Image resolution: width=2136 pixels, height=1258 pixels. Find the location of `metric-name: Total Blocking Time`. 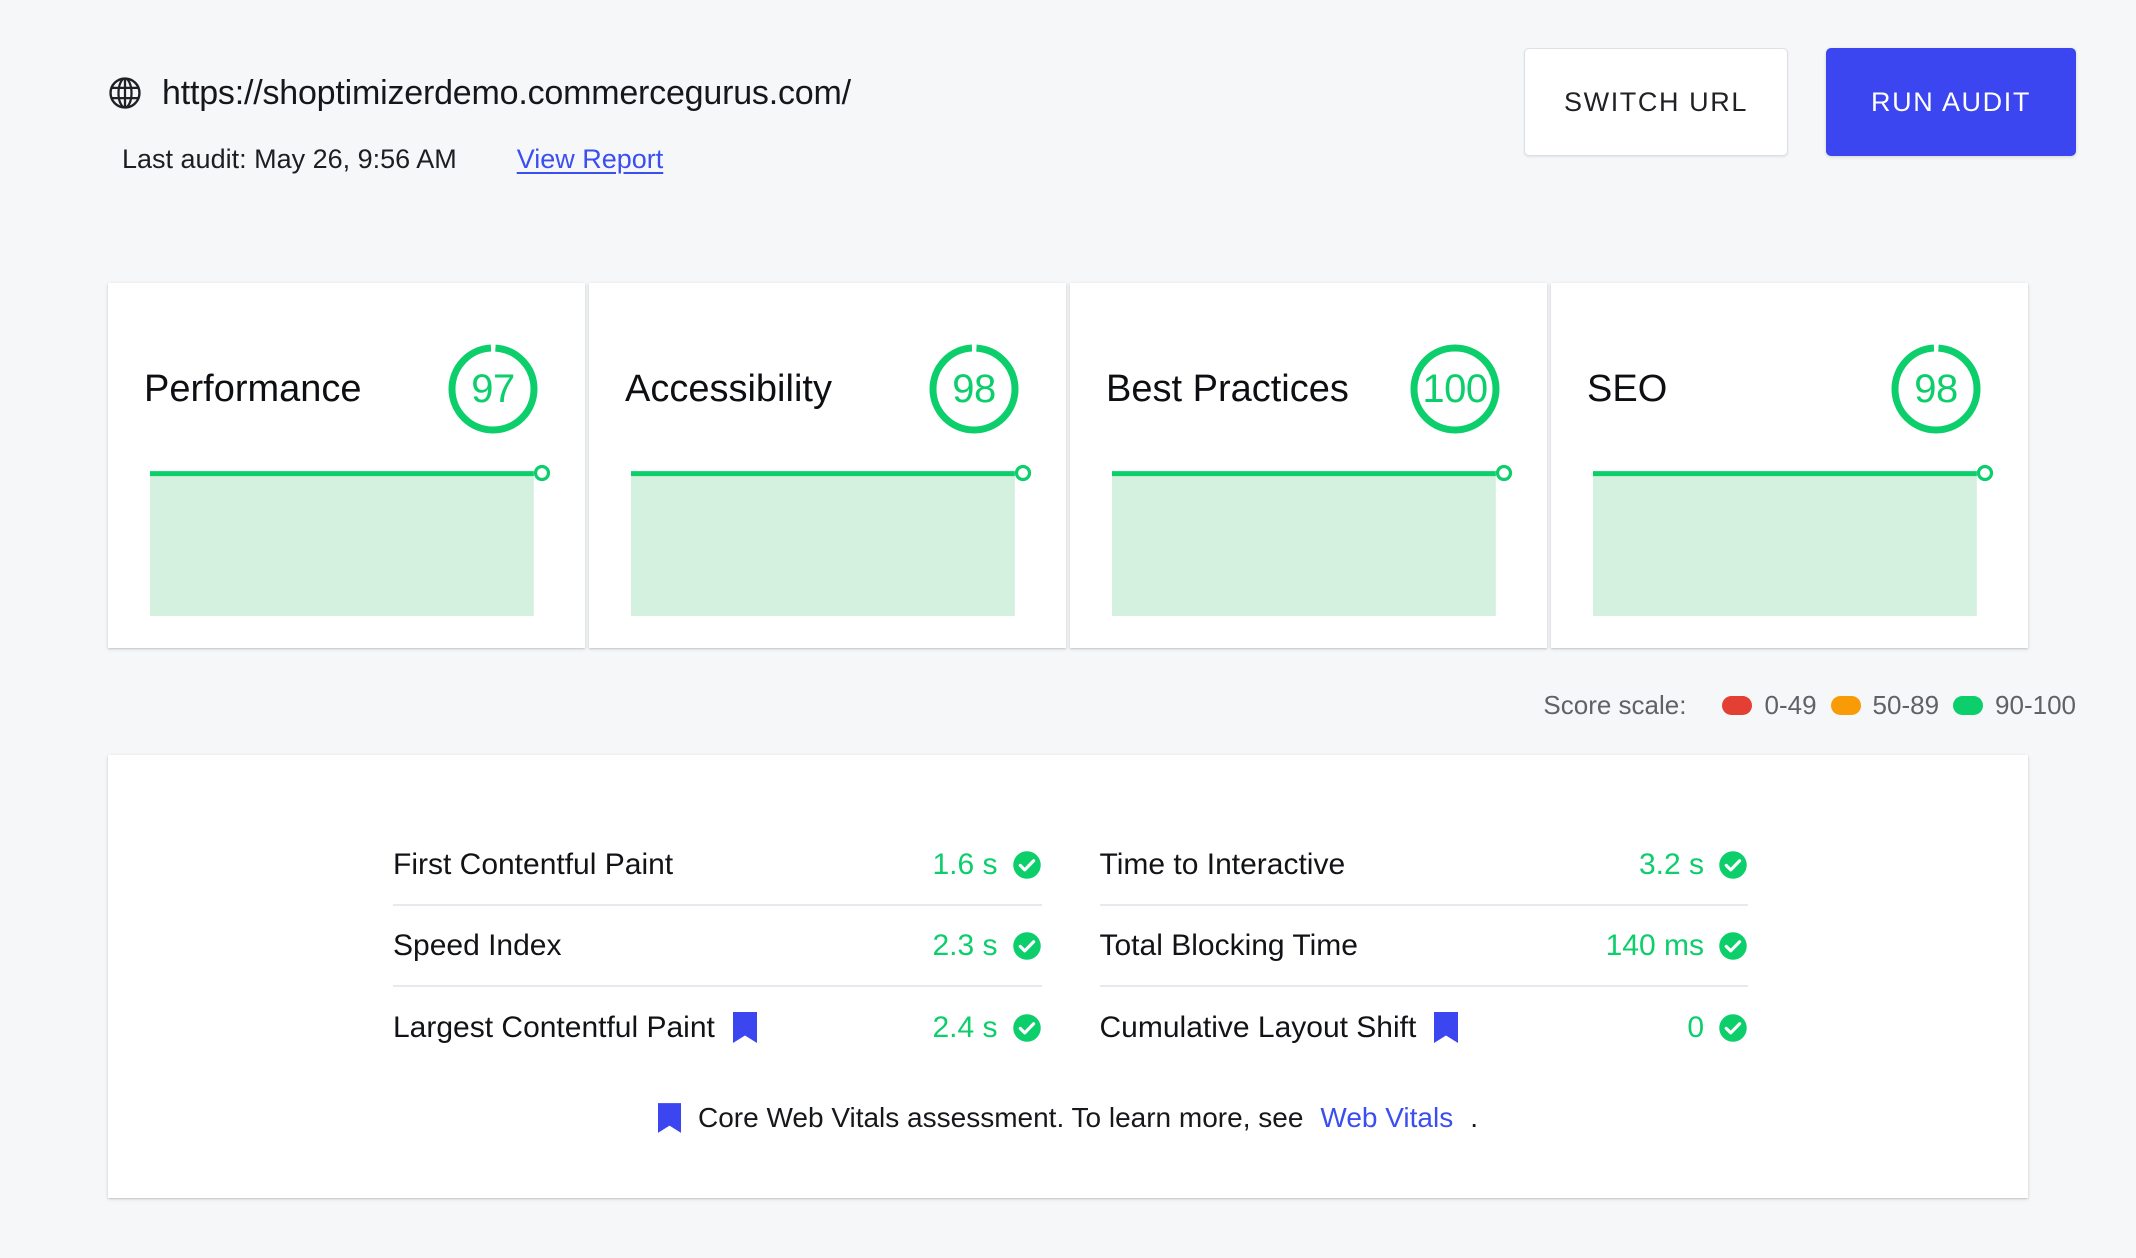

metric-name: Total Blocking Time is located at coordinates (1229, 946).